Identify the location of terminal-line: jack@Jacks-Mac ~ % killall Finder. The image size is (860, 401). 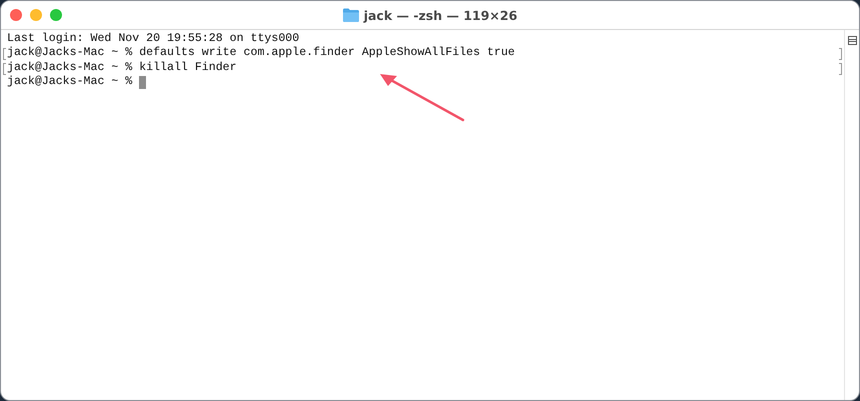
(122, 68).